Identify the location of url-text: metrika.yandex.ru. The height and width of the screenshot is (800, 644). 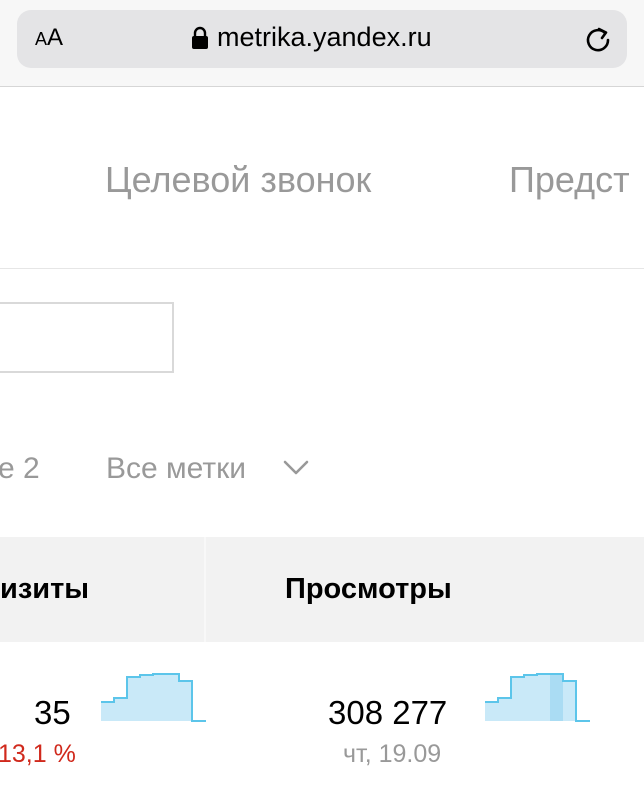
(324, 37).